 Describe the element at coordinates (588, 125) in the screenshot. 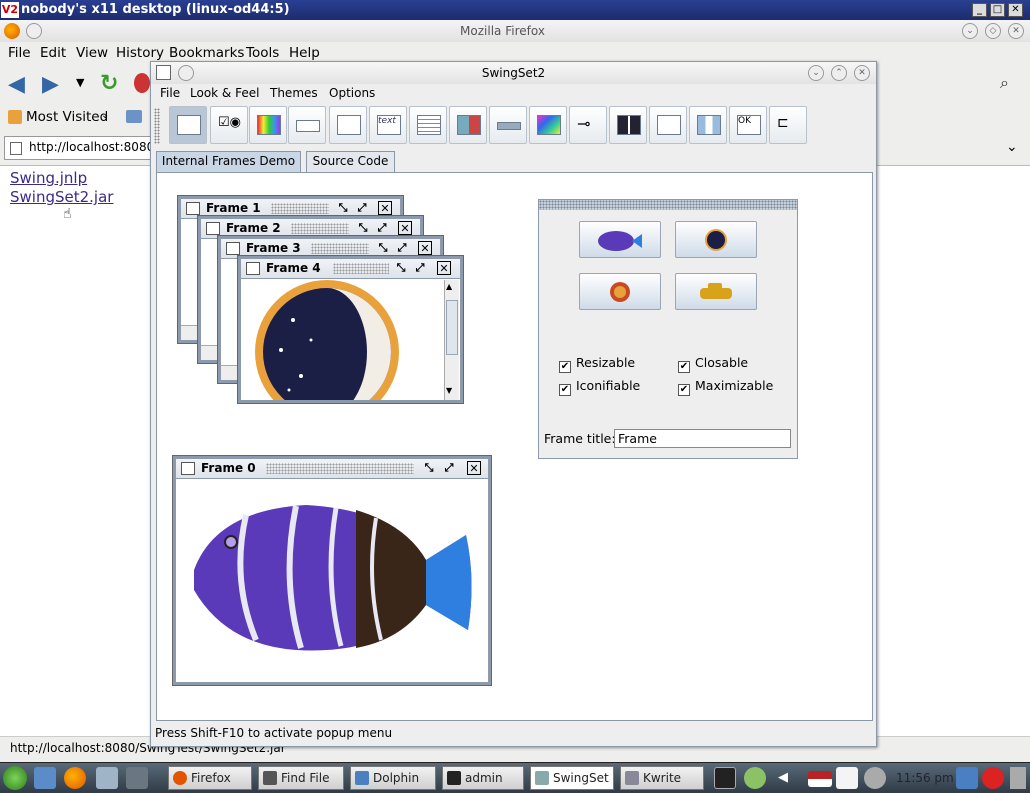

I see `slider-icon: ⊸` at that location.